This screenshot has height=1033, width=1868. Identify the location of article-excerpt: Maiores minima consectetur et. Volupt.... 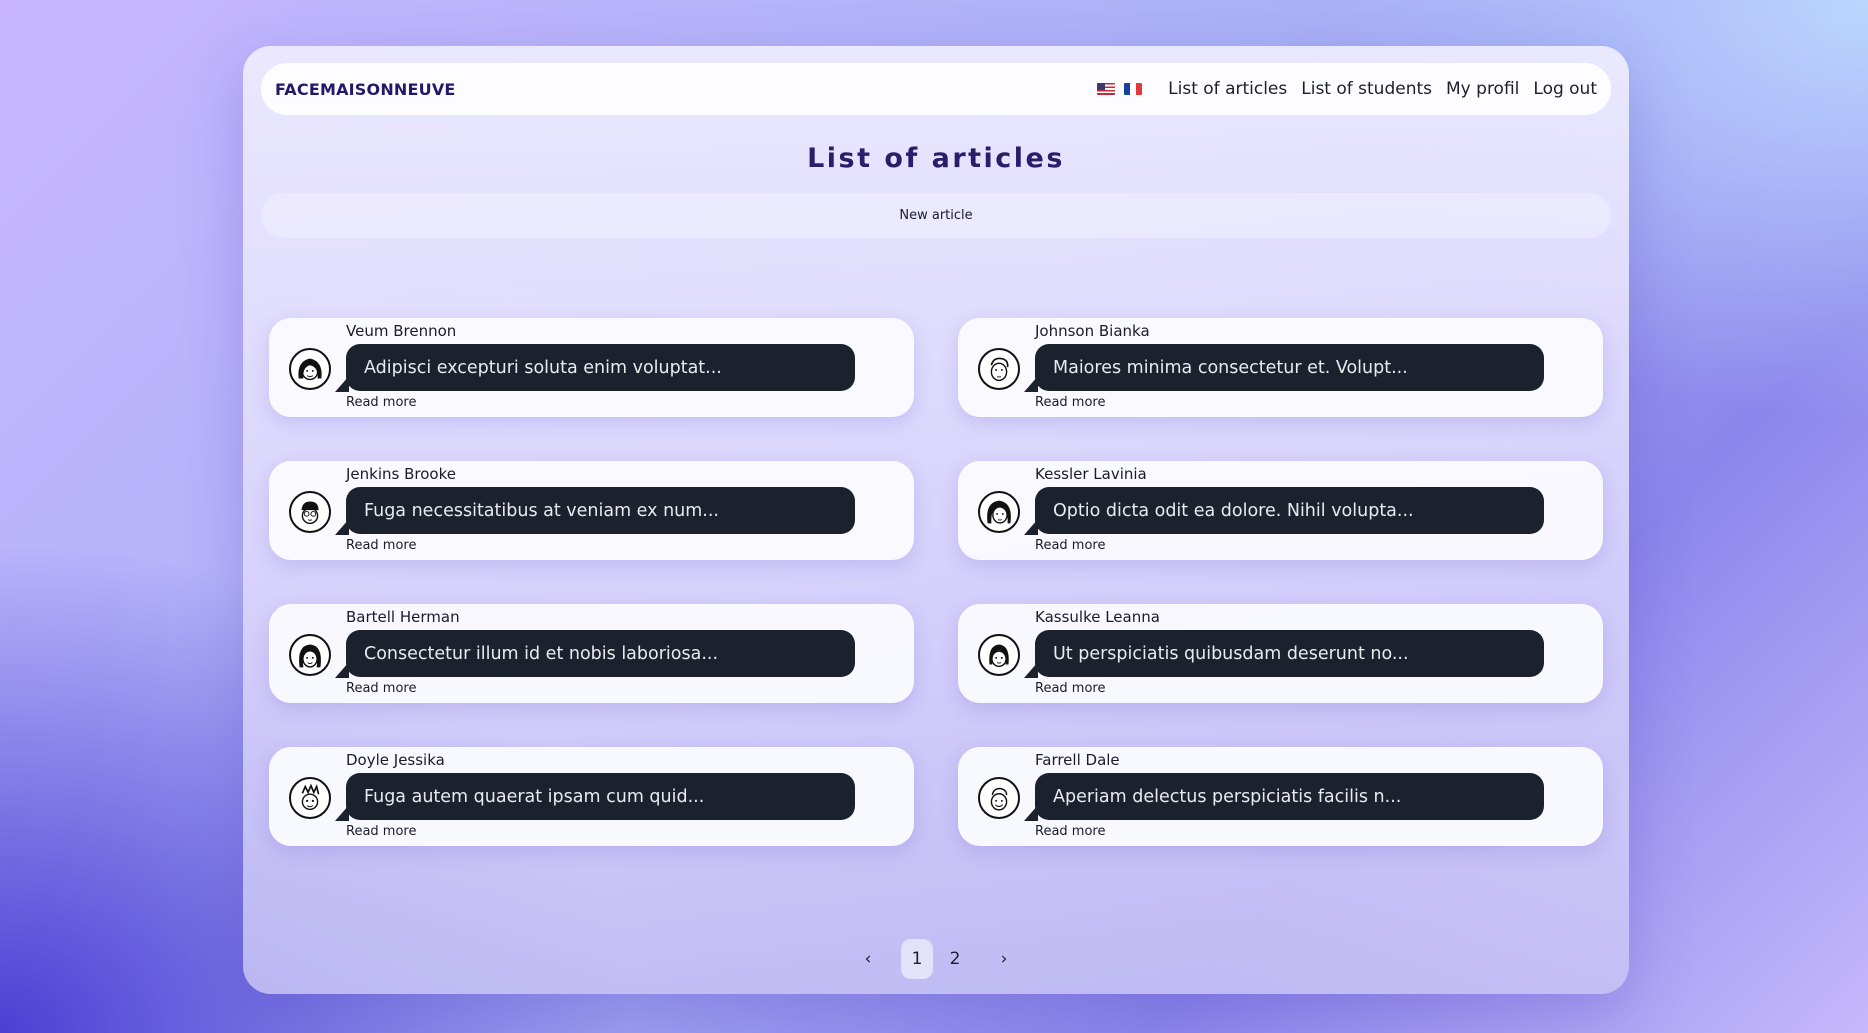
(1289, 367).